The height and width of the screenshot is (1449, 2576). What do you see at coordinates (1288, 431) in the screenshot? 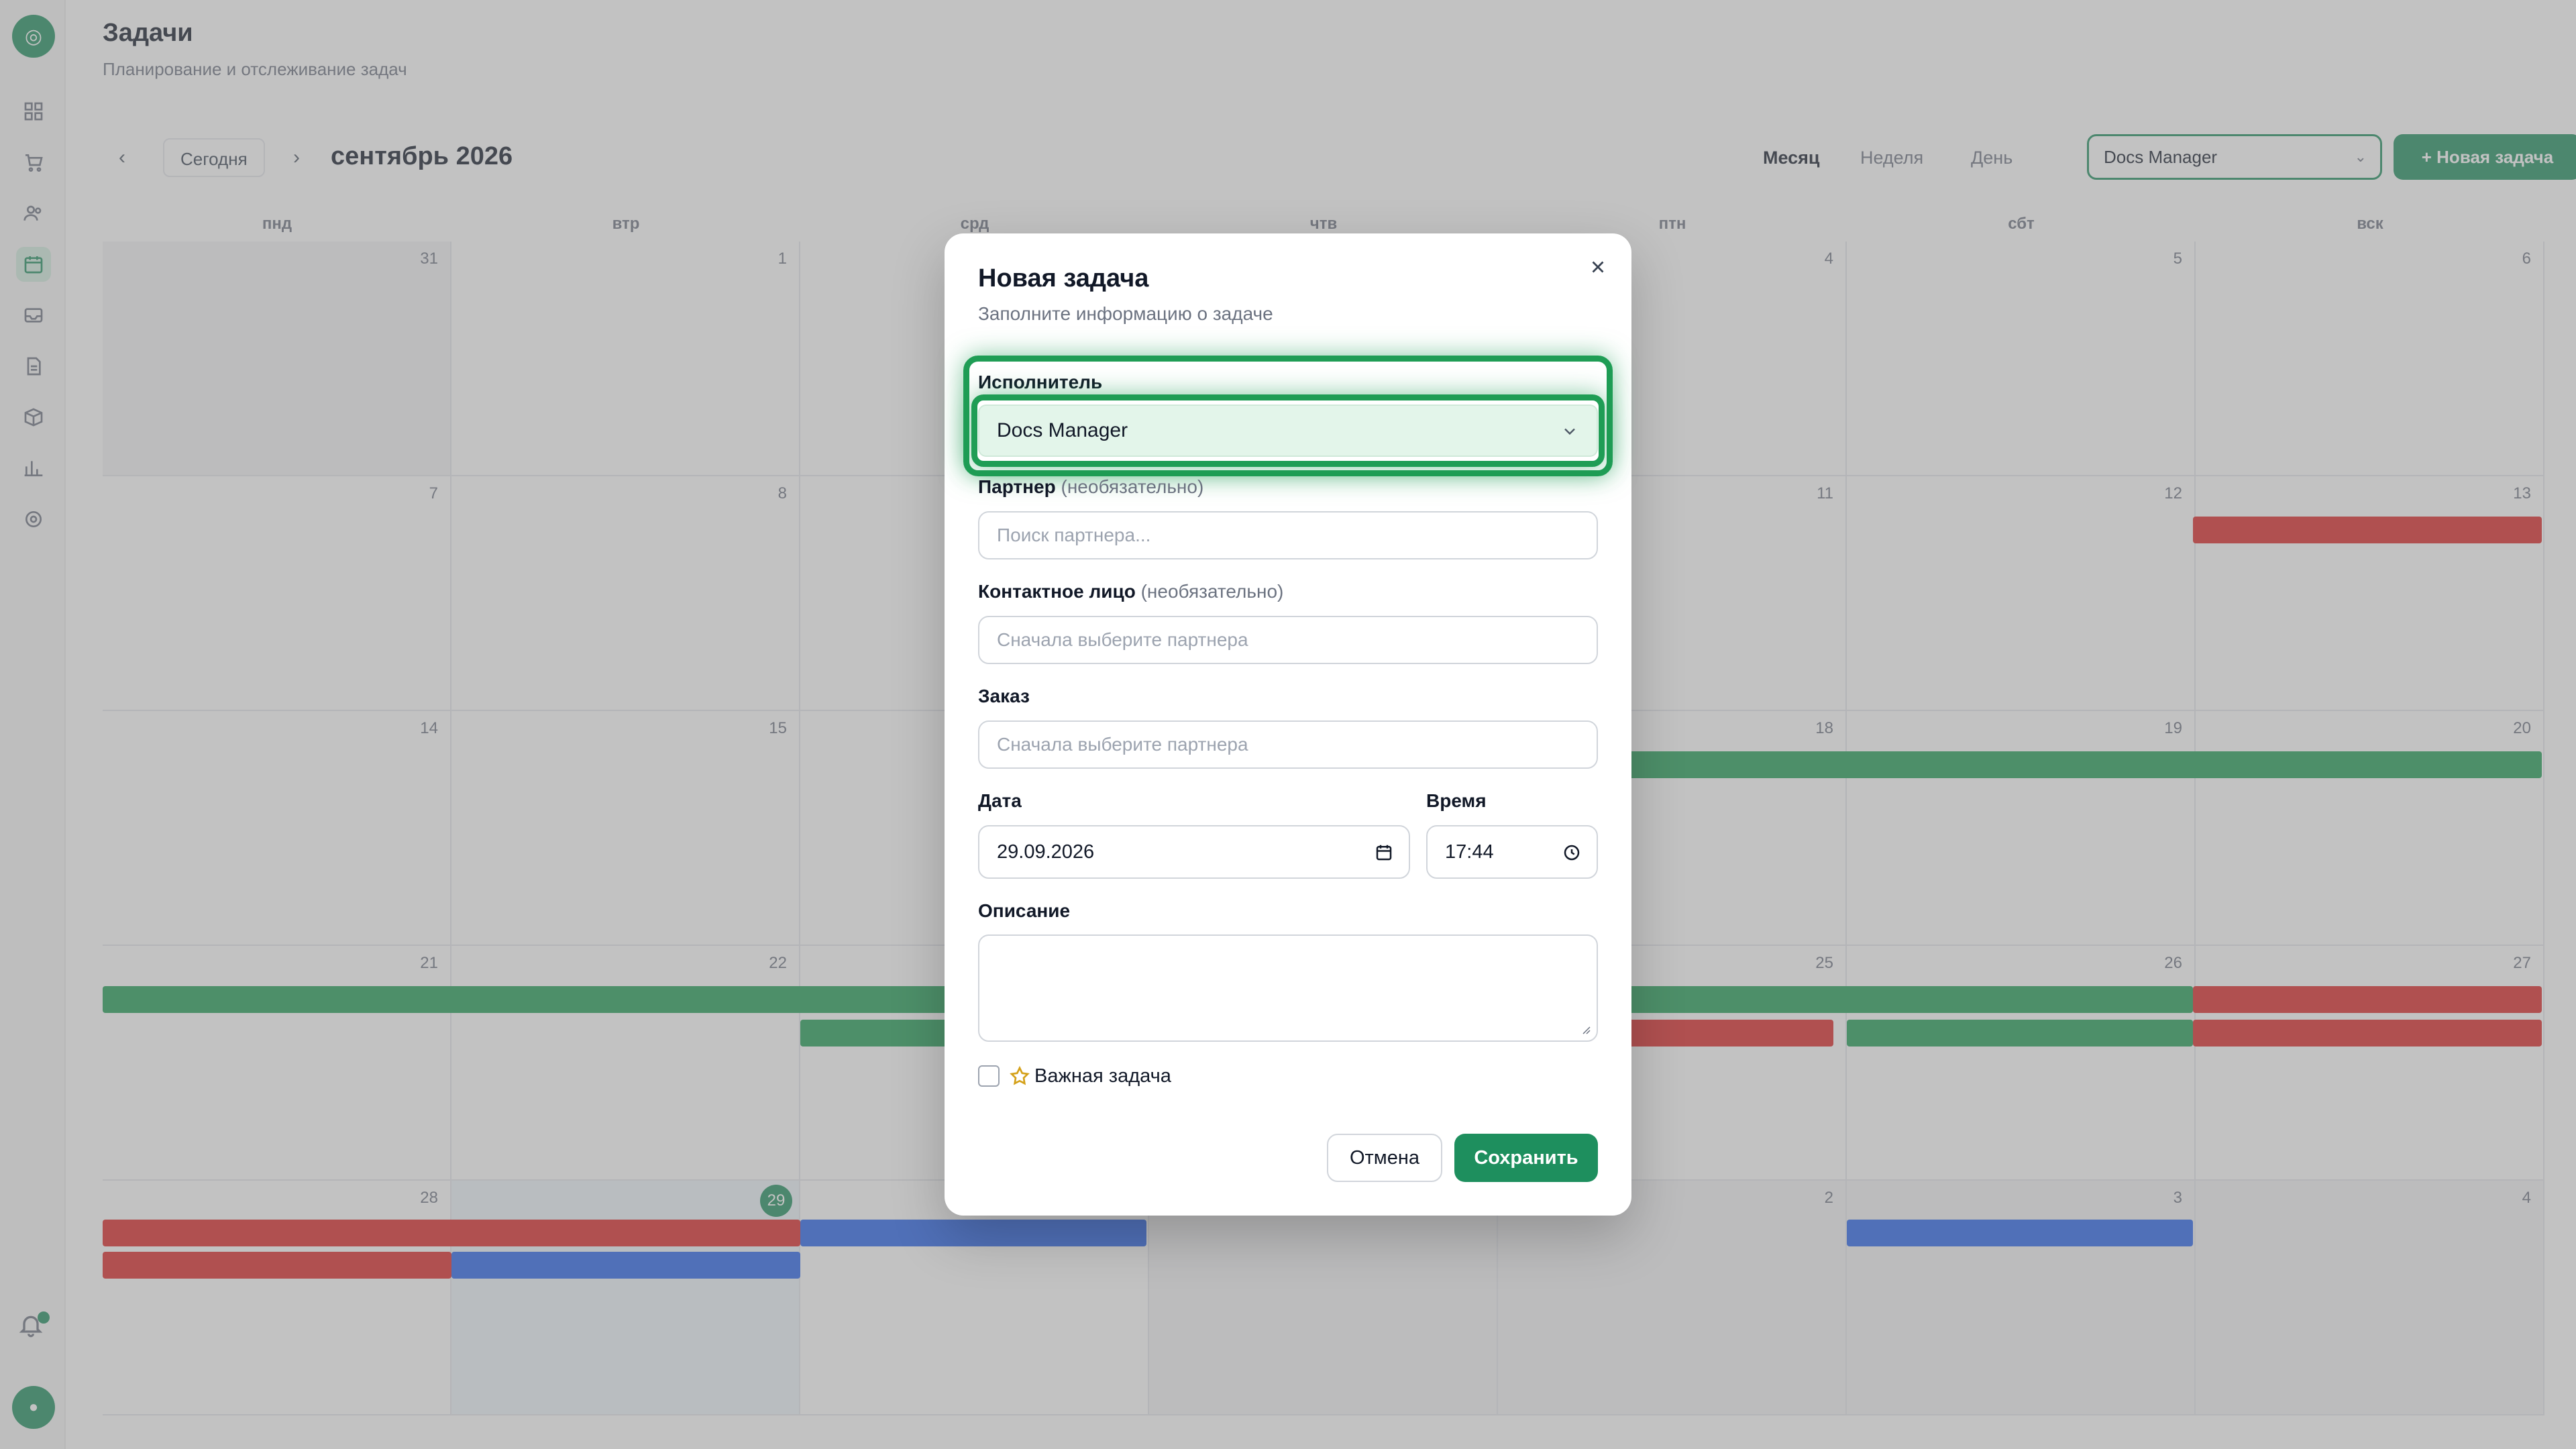
I see `assignee-select: Docs Manager` at bounding box center [1288, 431].